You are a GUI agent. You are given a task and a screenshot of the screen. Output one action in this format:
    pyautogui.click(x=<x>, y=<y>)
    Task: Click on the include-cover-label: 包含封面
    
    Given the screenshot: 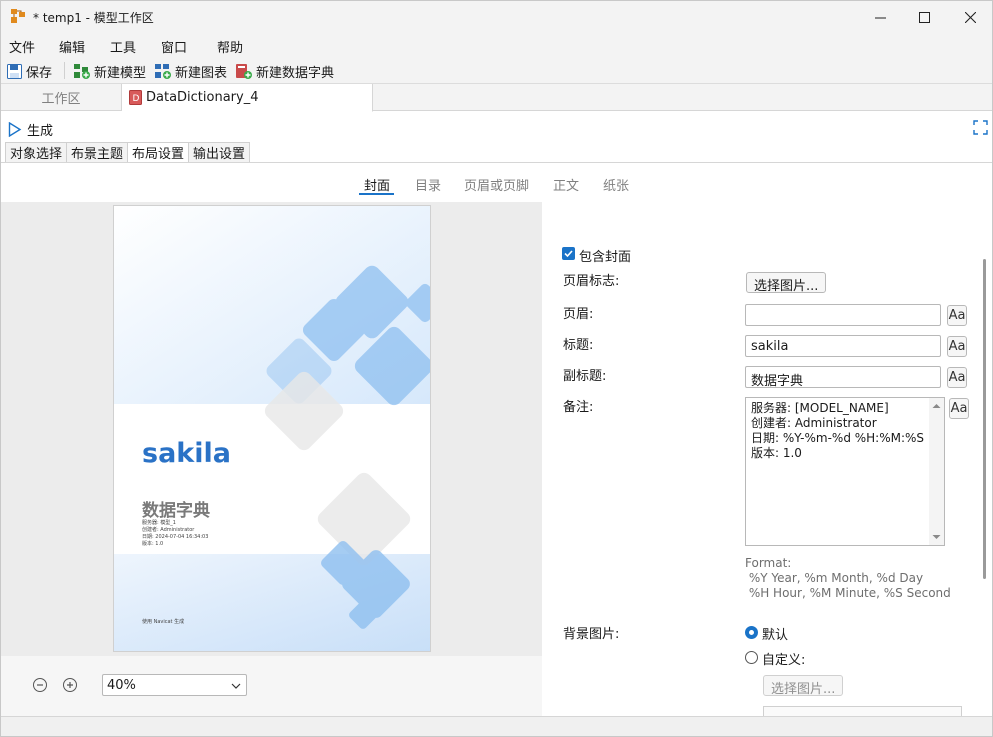 What is the action you would take?
    pyautogui.click(x=605, y=257)
    